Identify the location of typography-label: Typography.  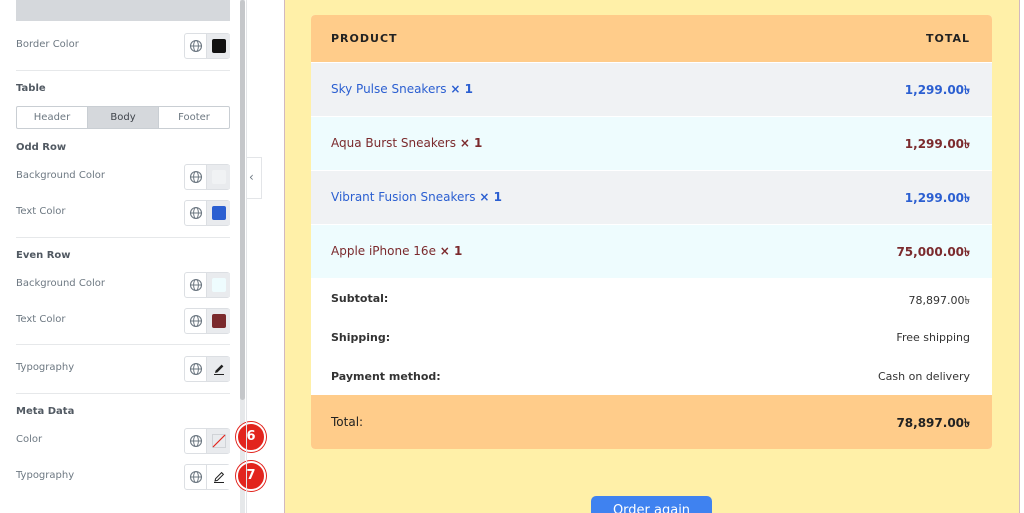
(45, 367).